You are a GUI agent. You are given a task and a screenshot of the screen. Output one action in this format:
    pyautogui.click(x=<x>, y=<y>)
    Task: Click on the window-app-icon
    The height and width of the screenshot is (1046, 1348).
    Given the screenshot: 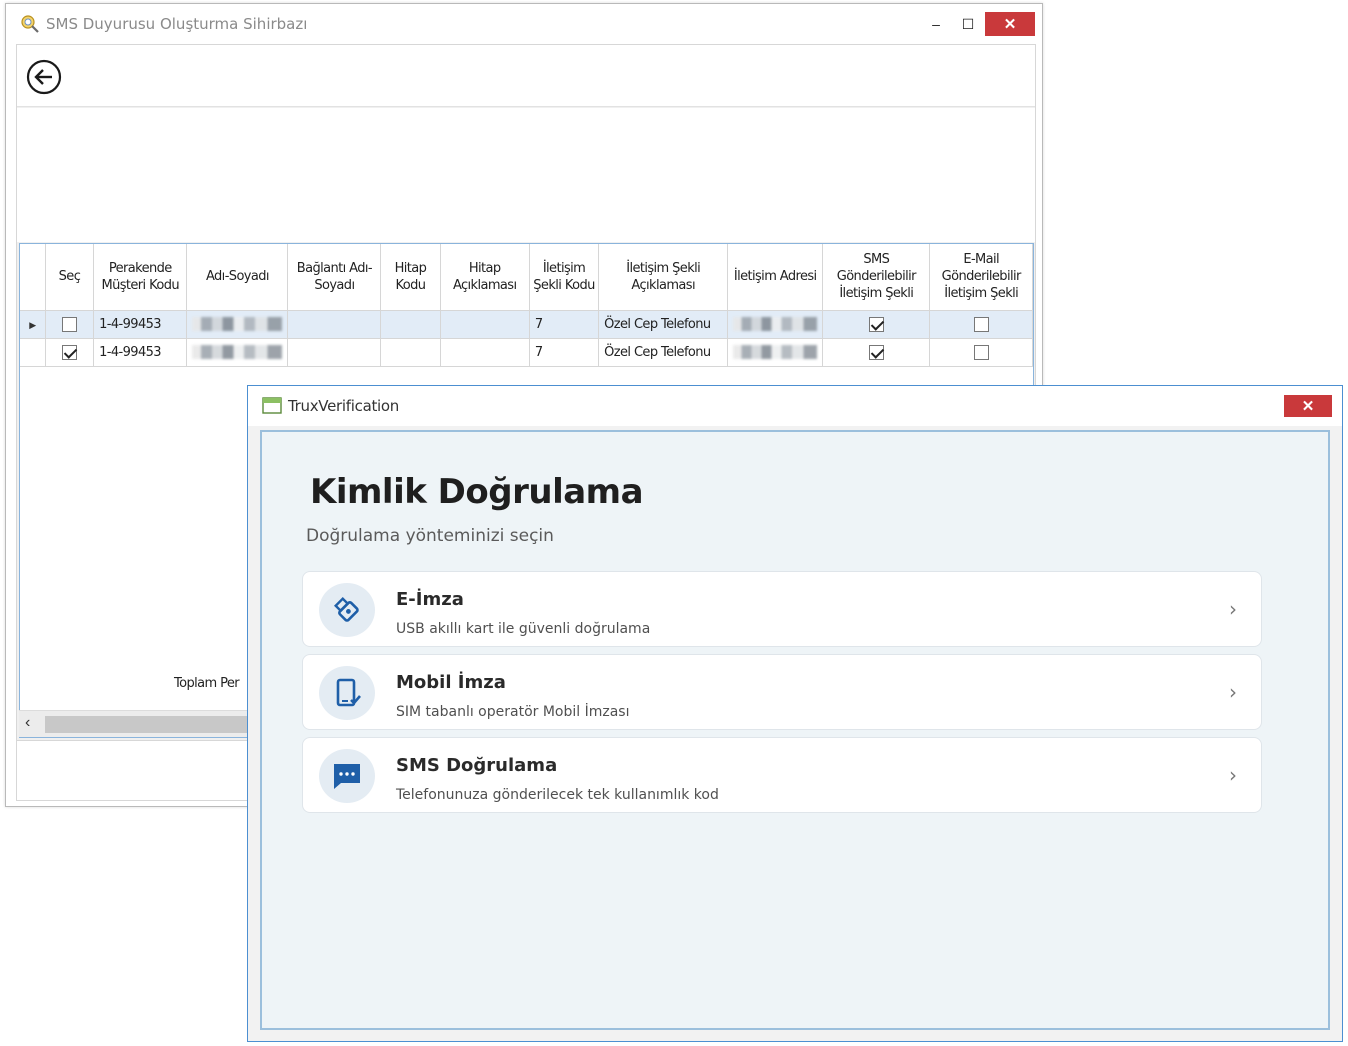 What is the action you would take?
    pyautogui.click(x=272, y=405)
    